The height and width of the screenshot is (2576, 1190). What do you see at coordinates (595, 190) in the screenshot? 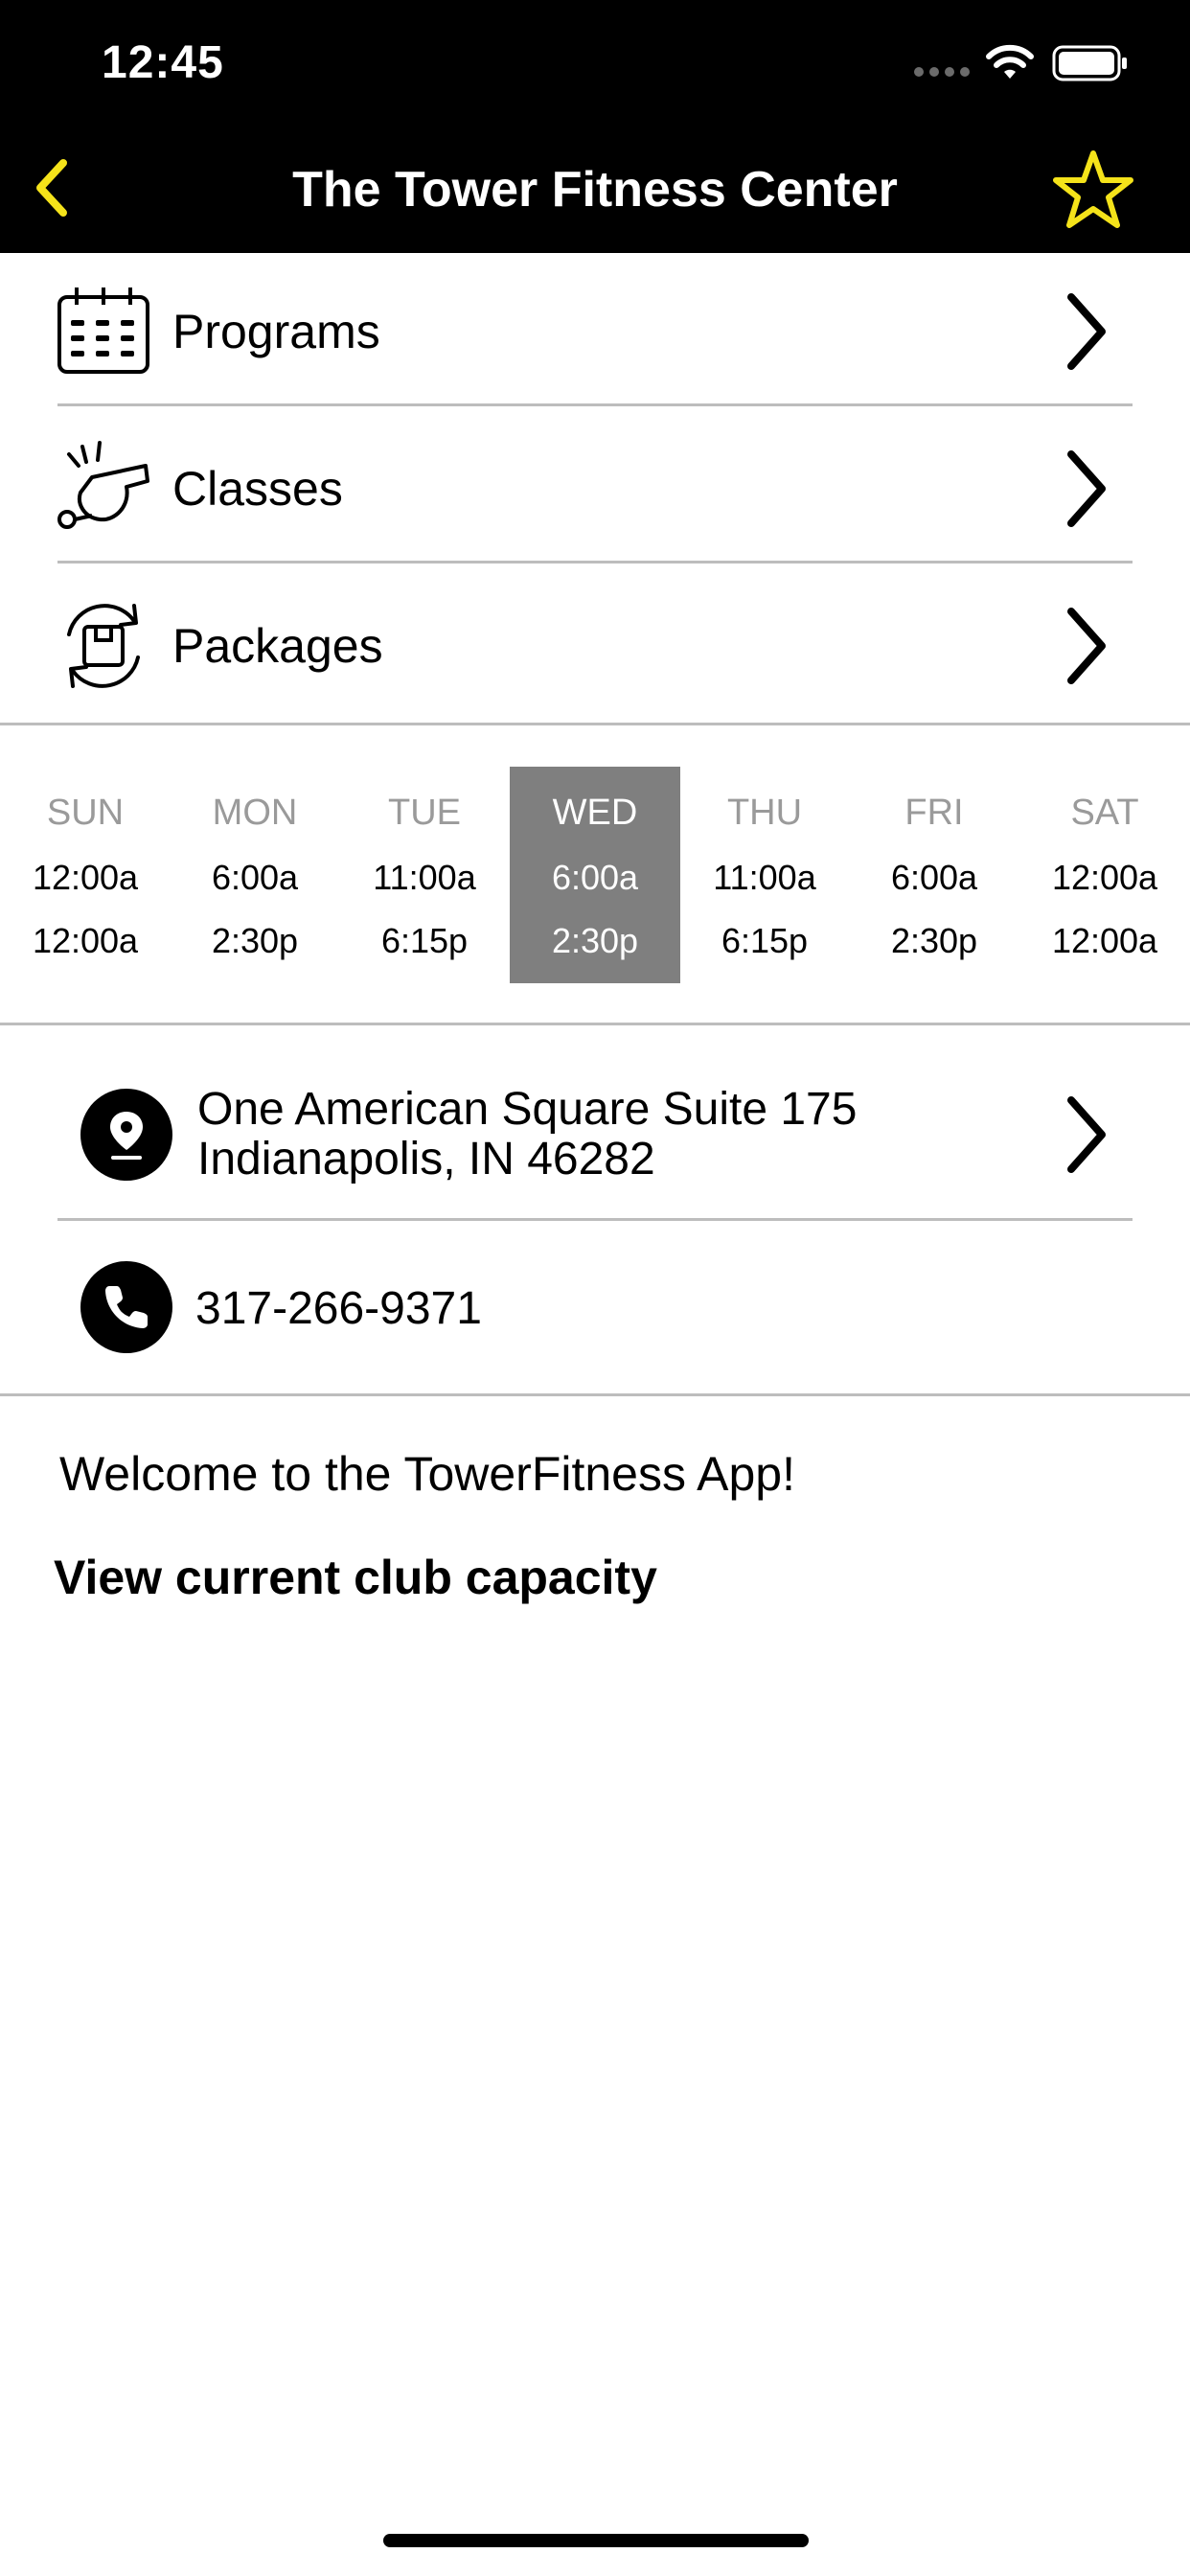
I see `page-title: The Tower Fitness Center` at bounding box center [595, 190].